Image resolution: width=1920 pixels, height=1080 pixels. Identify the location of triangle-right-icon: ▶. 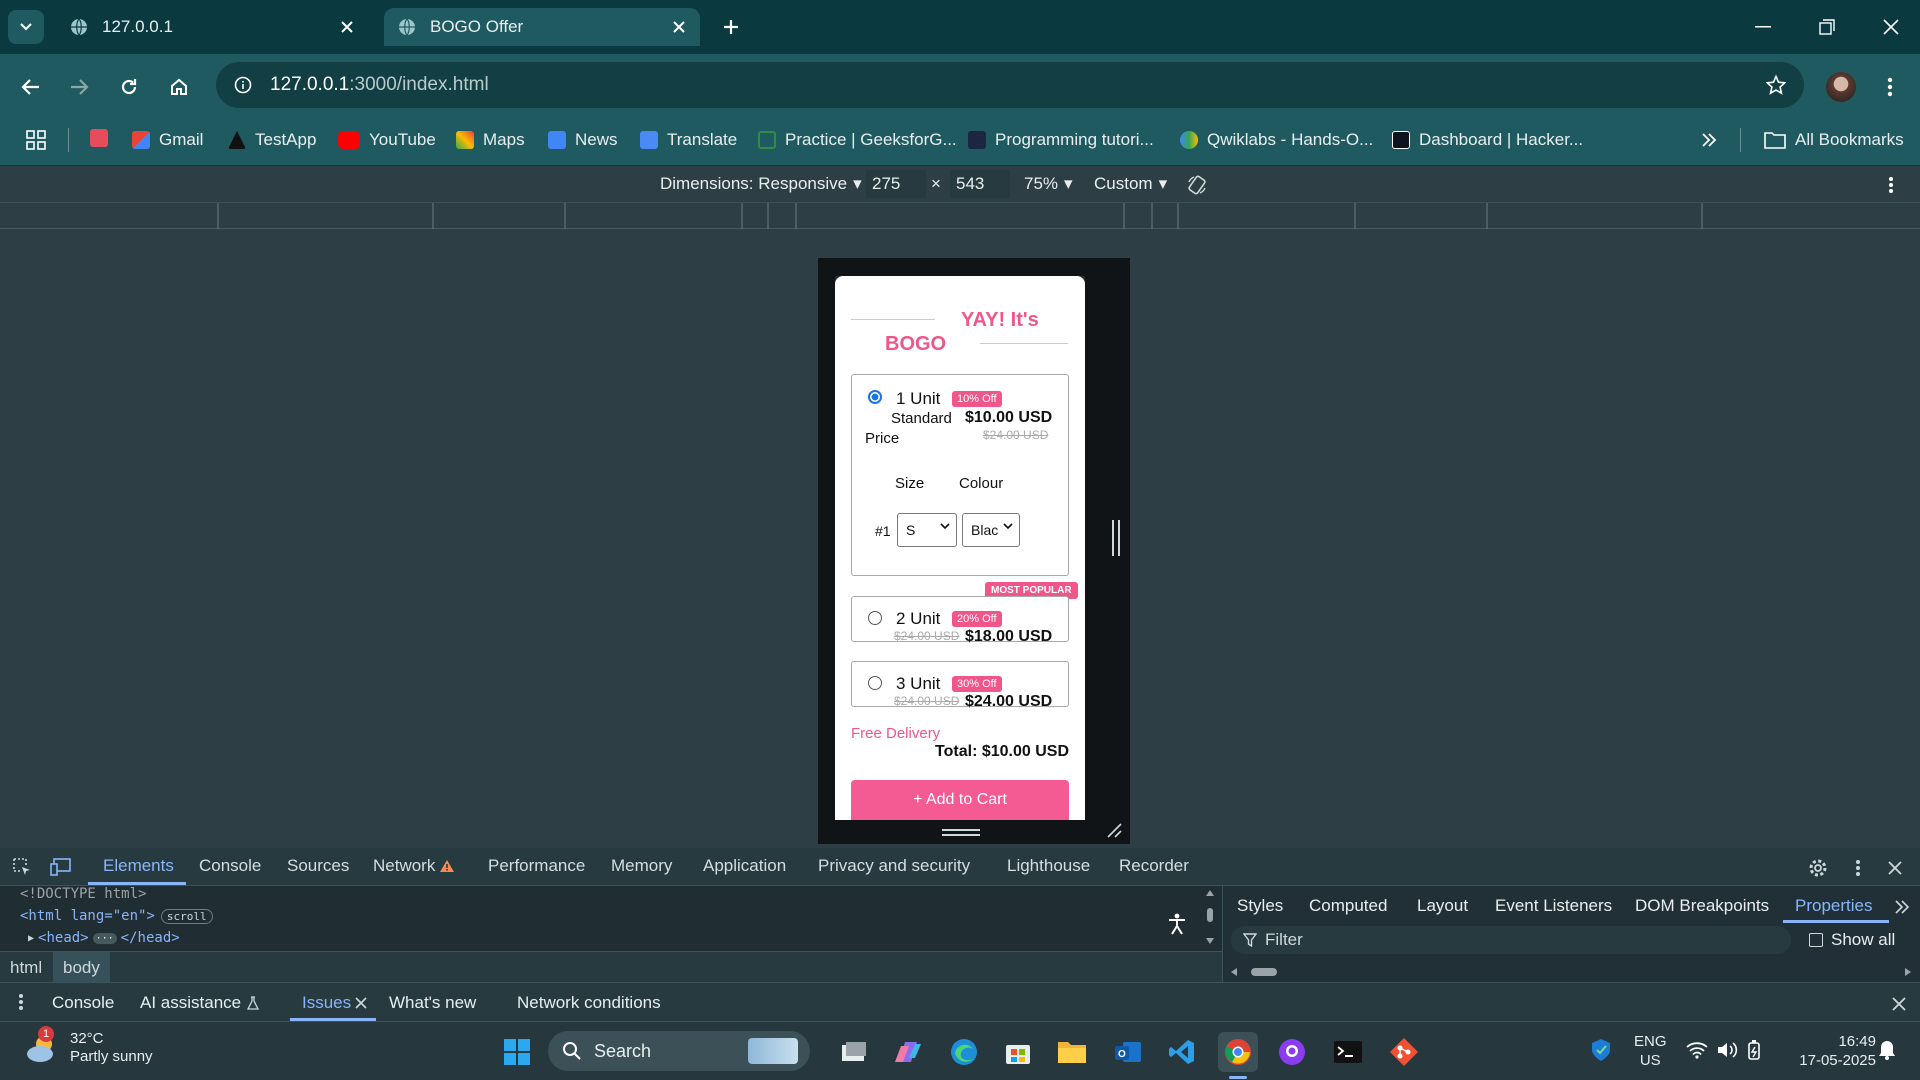
(31, 938).